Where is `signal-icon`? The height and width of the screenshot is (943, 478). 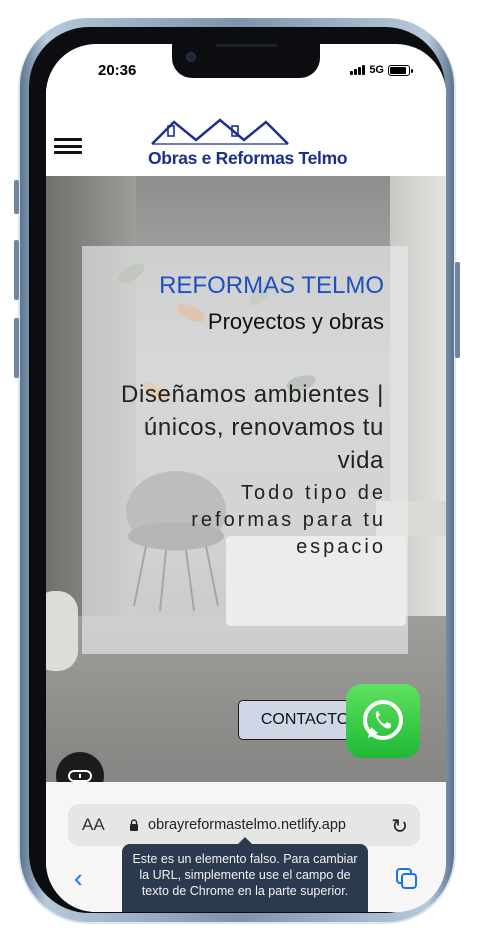 signal-icon is located at coordinates (358, 70).